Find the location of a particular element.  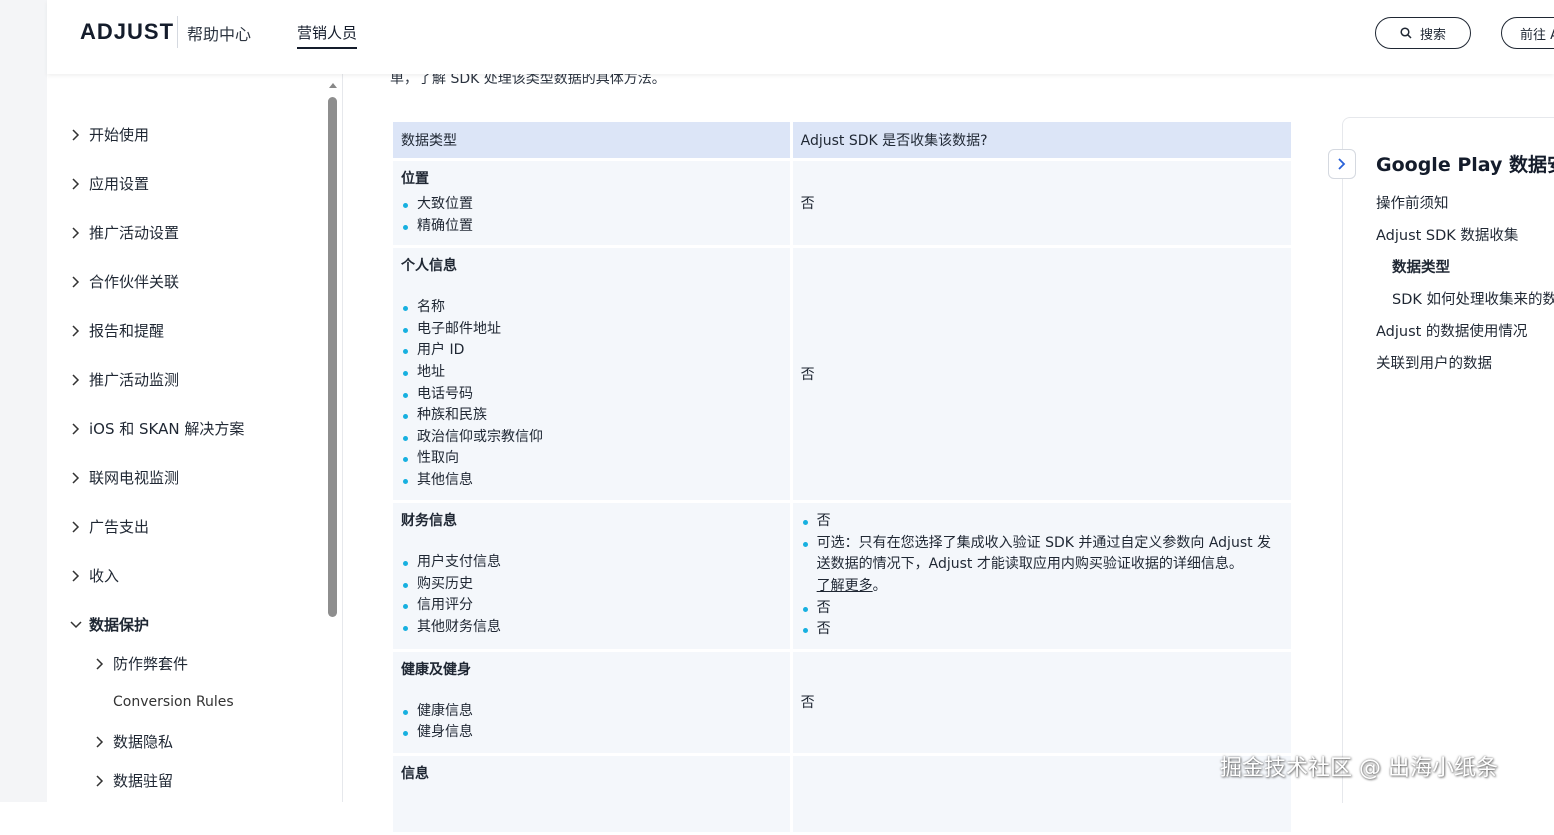

sidebar-item-data-protection: 数据保护 is located at coordinates (108, 624).